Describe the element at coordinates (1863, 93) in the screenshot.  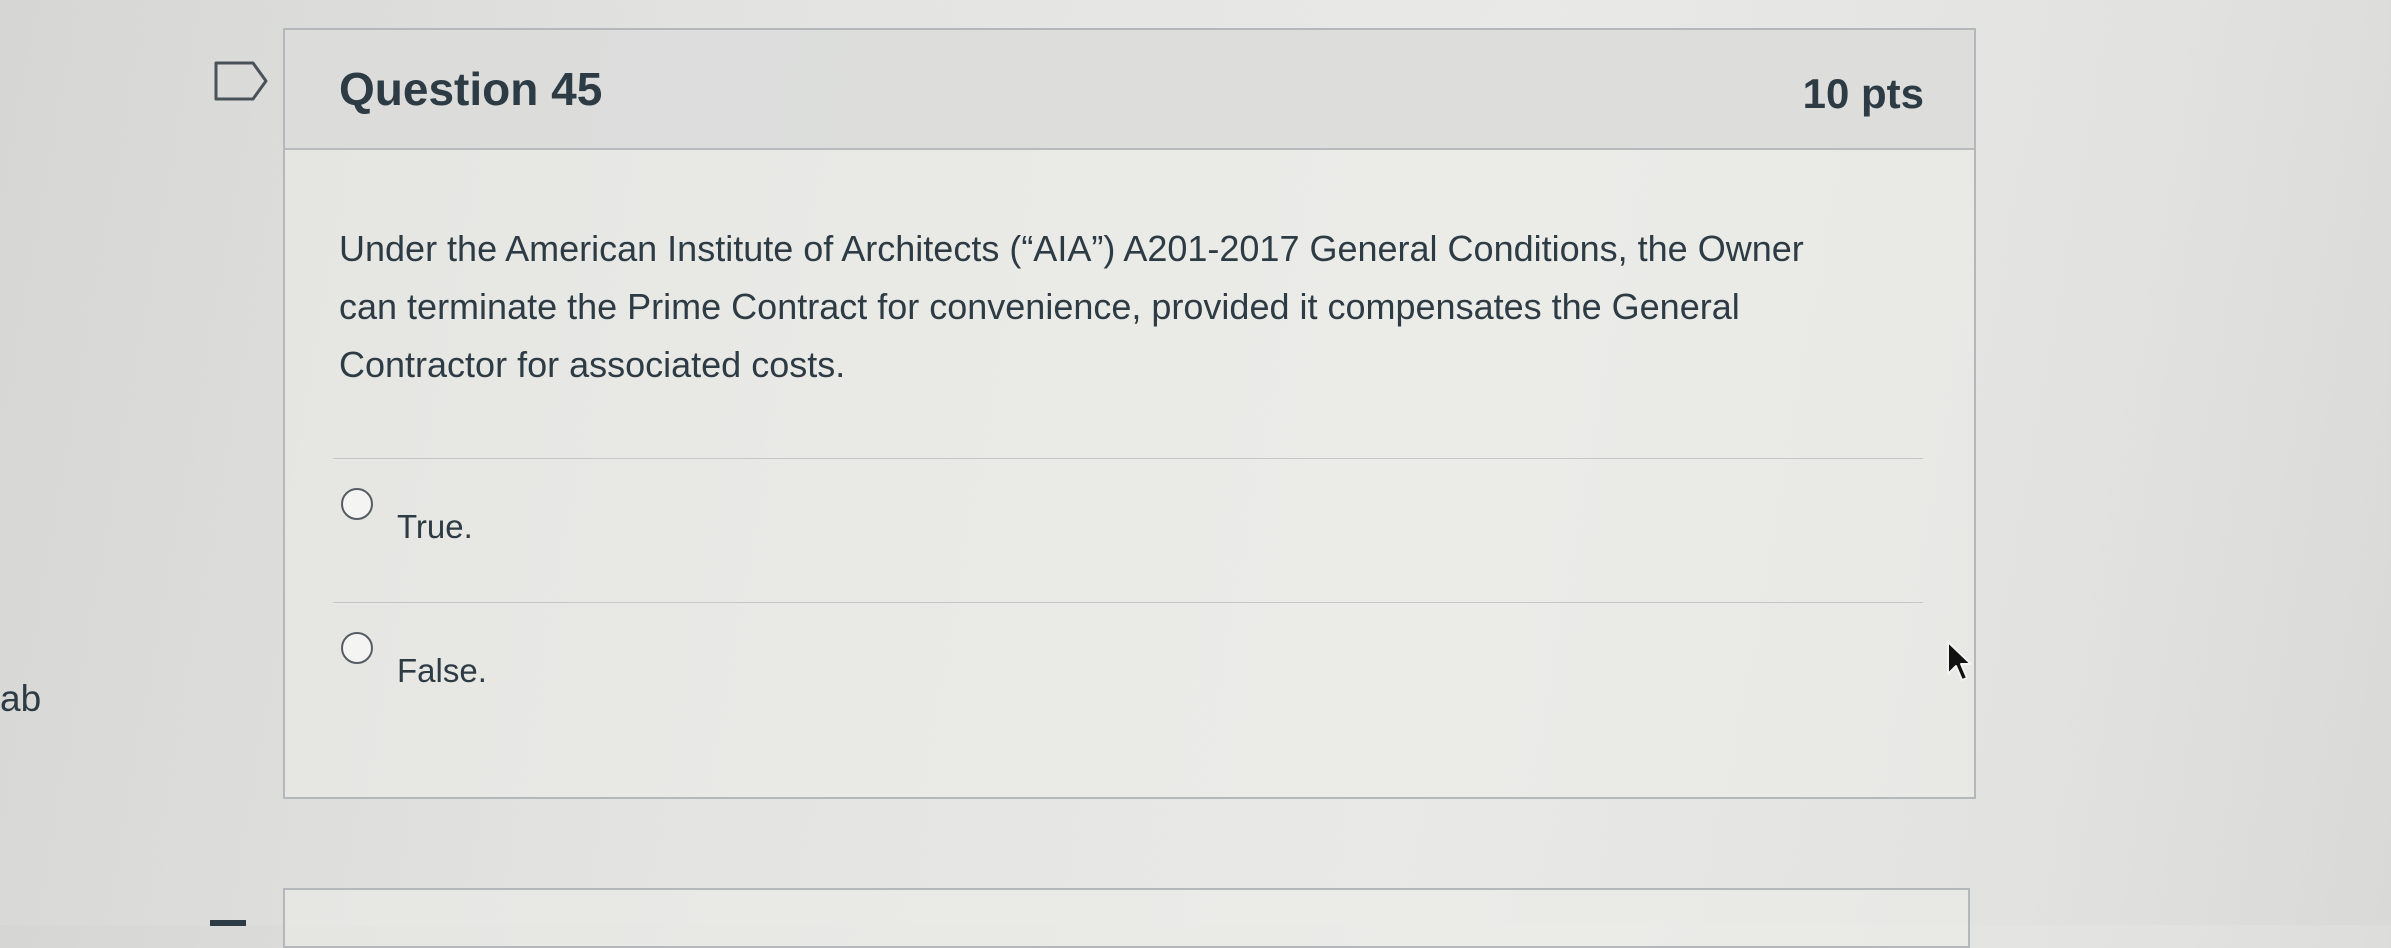
I see `question-points: 10 pts` at that location.